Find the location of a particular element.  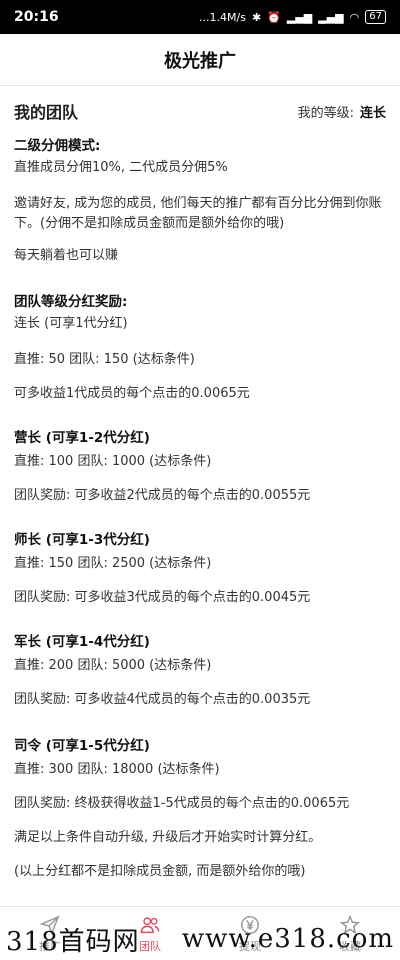

wifi-icon: ◠ is located at coordinates (354, 17).